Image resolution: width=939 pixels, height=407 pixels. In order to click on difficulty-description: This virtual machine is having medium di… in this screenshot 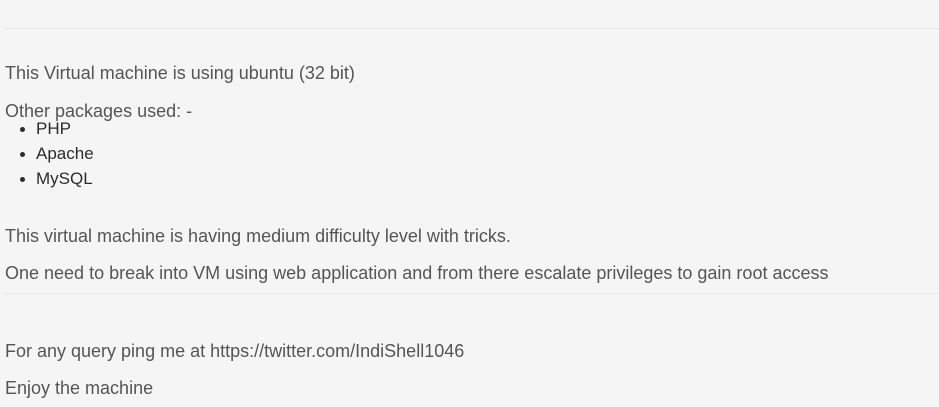, I will do `click(258, 236)`.